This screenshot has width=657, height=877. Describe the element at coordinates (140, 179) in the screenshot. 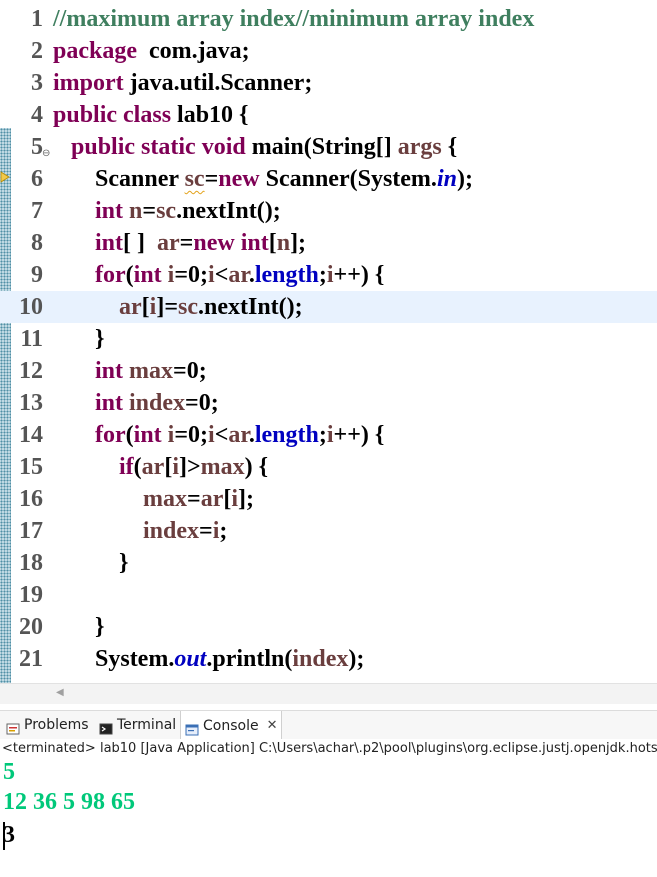

I see `code-token: Scanner` at that location.